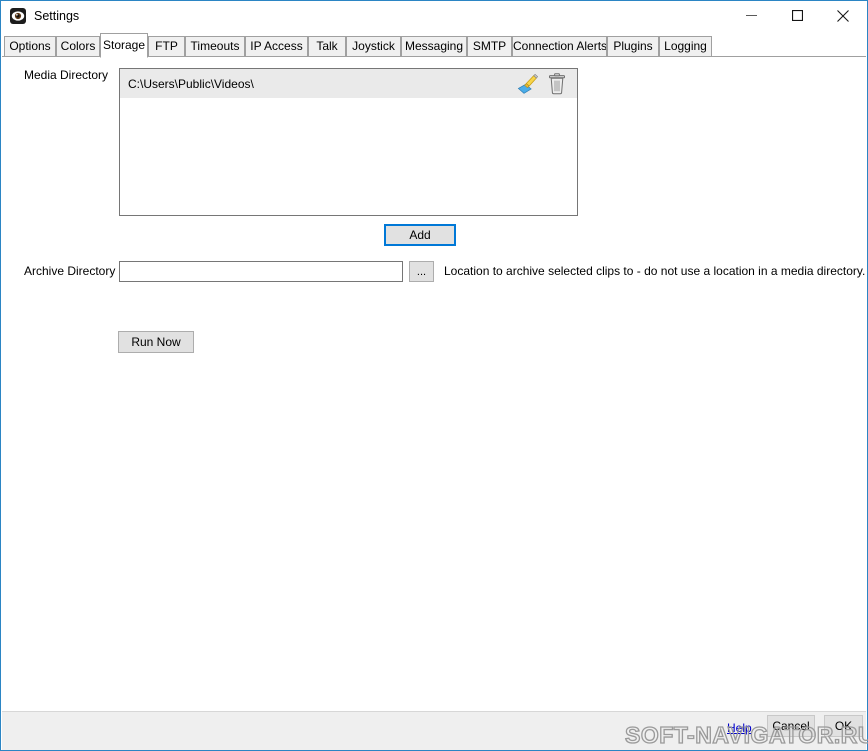  I want to click on maximize-icon, so click(797, 15).